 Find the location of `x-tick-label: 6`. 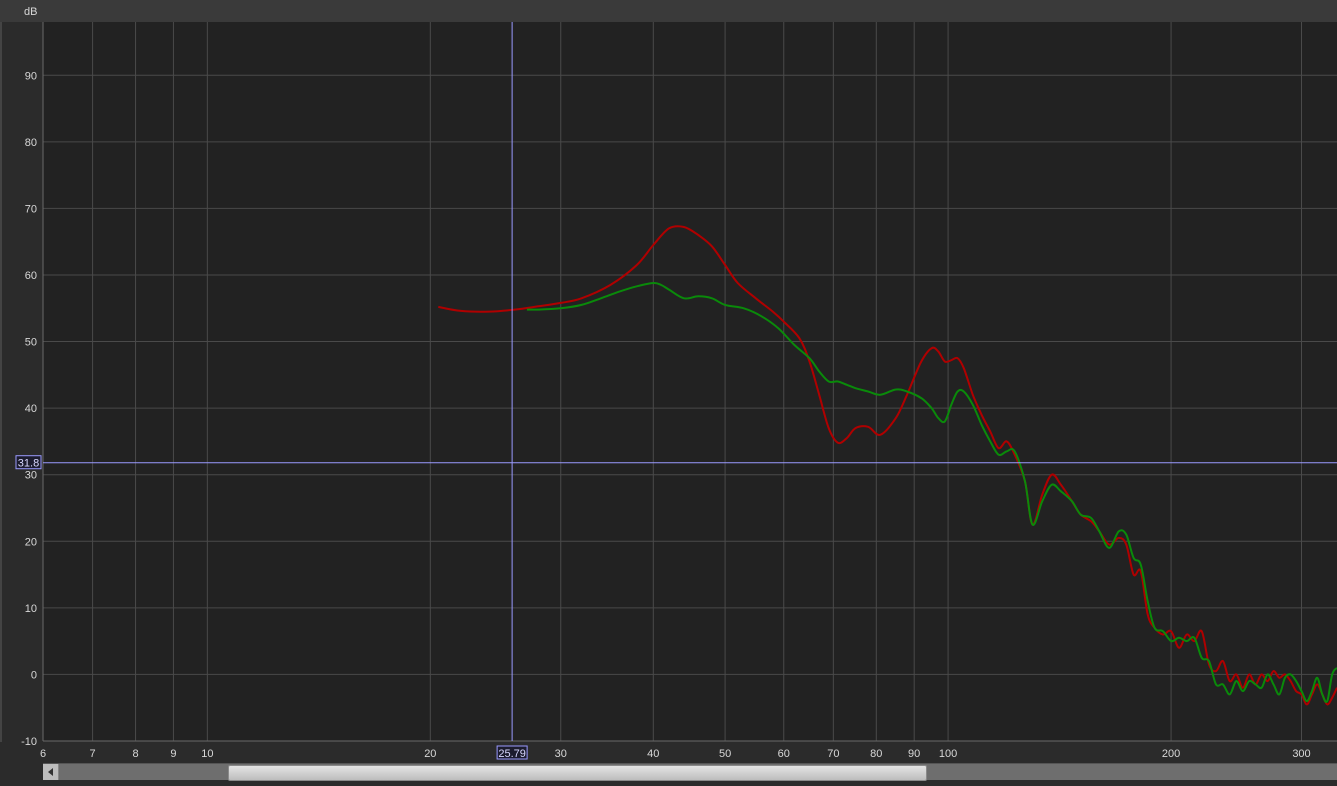

x-tick-label: 6 is located at coordinates (43, 754).